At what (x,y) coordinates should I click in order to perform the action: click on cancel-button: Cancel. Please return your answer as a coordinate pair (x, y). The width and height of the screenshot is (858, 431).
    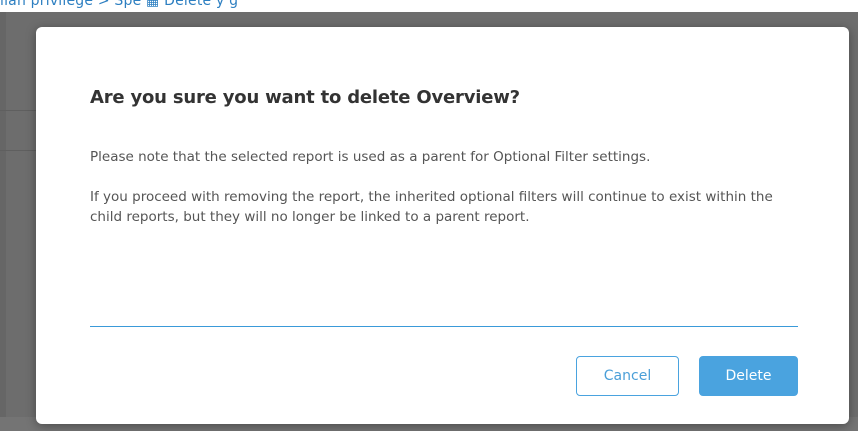
    Looking at the image, I should click on (627, 376).